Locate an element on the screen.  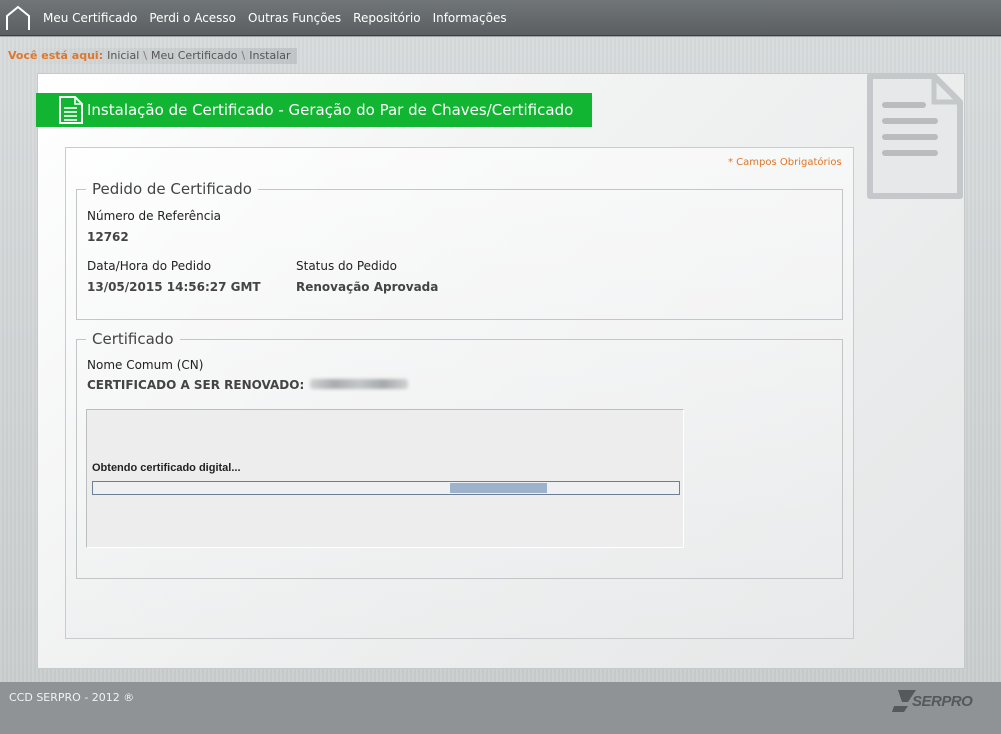
nav-item-perdi-acesso: Perdi o Acesso is located at coordinates (192, 18).